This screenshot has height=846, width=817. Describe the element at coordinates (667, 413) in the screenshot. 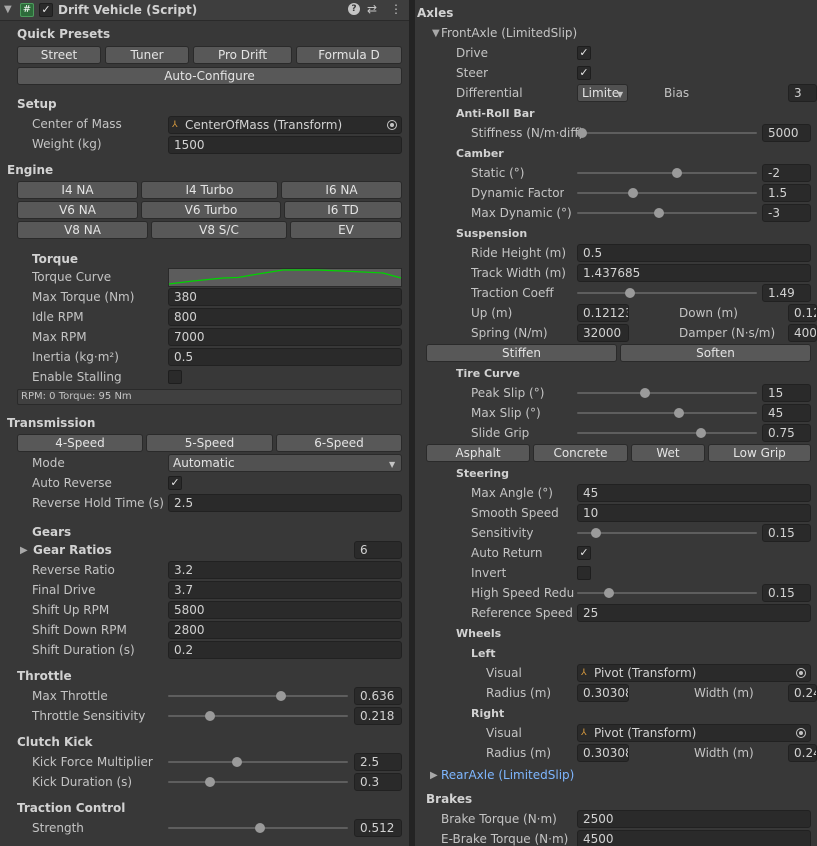

I see `max-slip-slider` at that location.